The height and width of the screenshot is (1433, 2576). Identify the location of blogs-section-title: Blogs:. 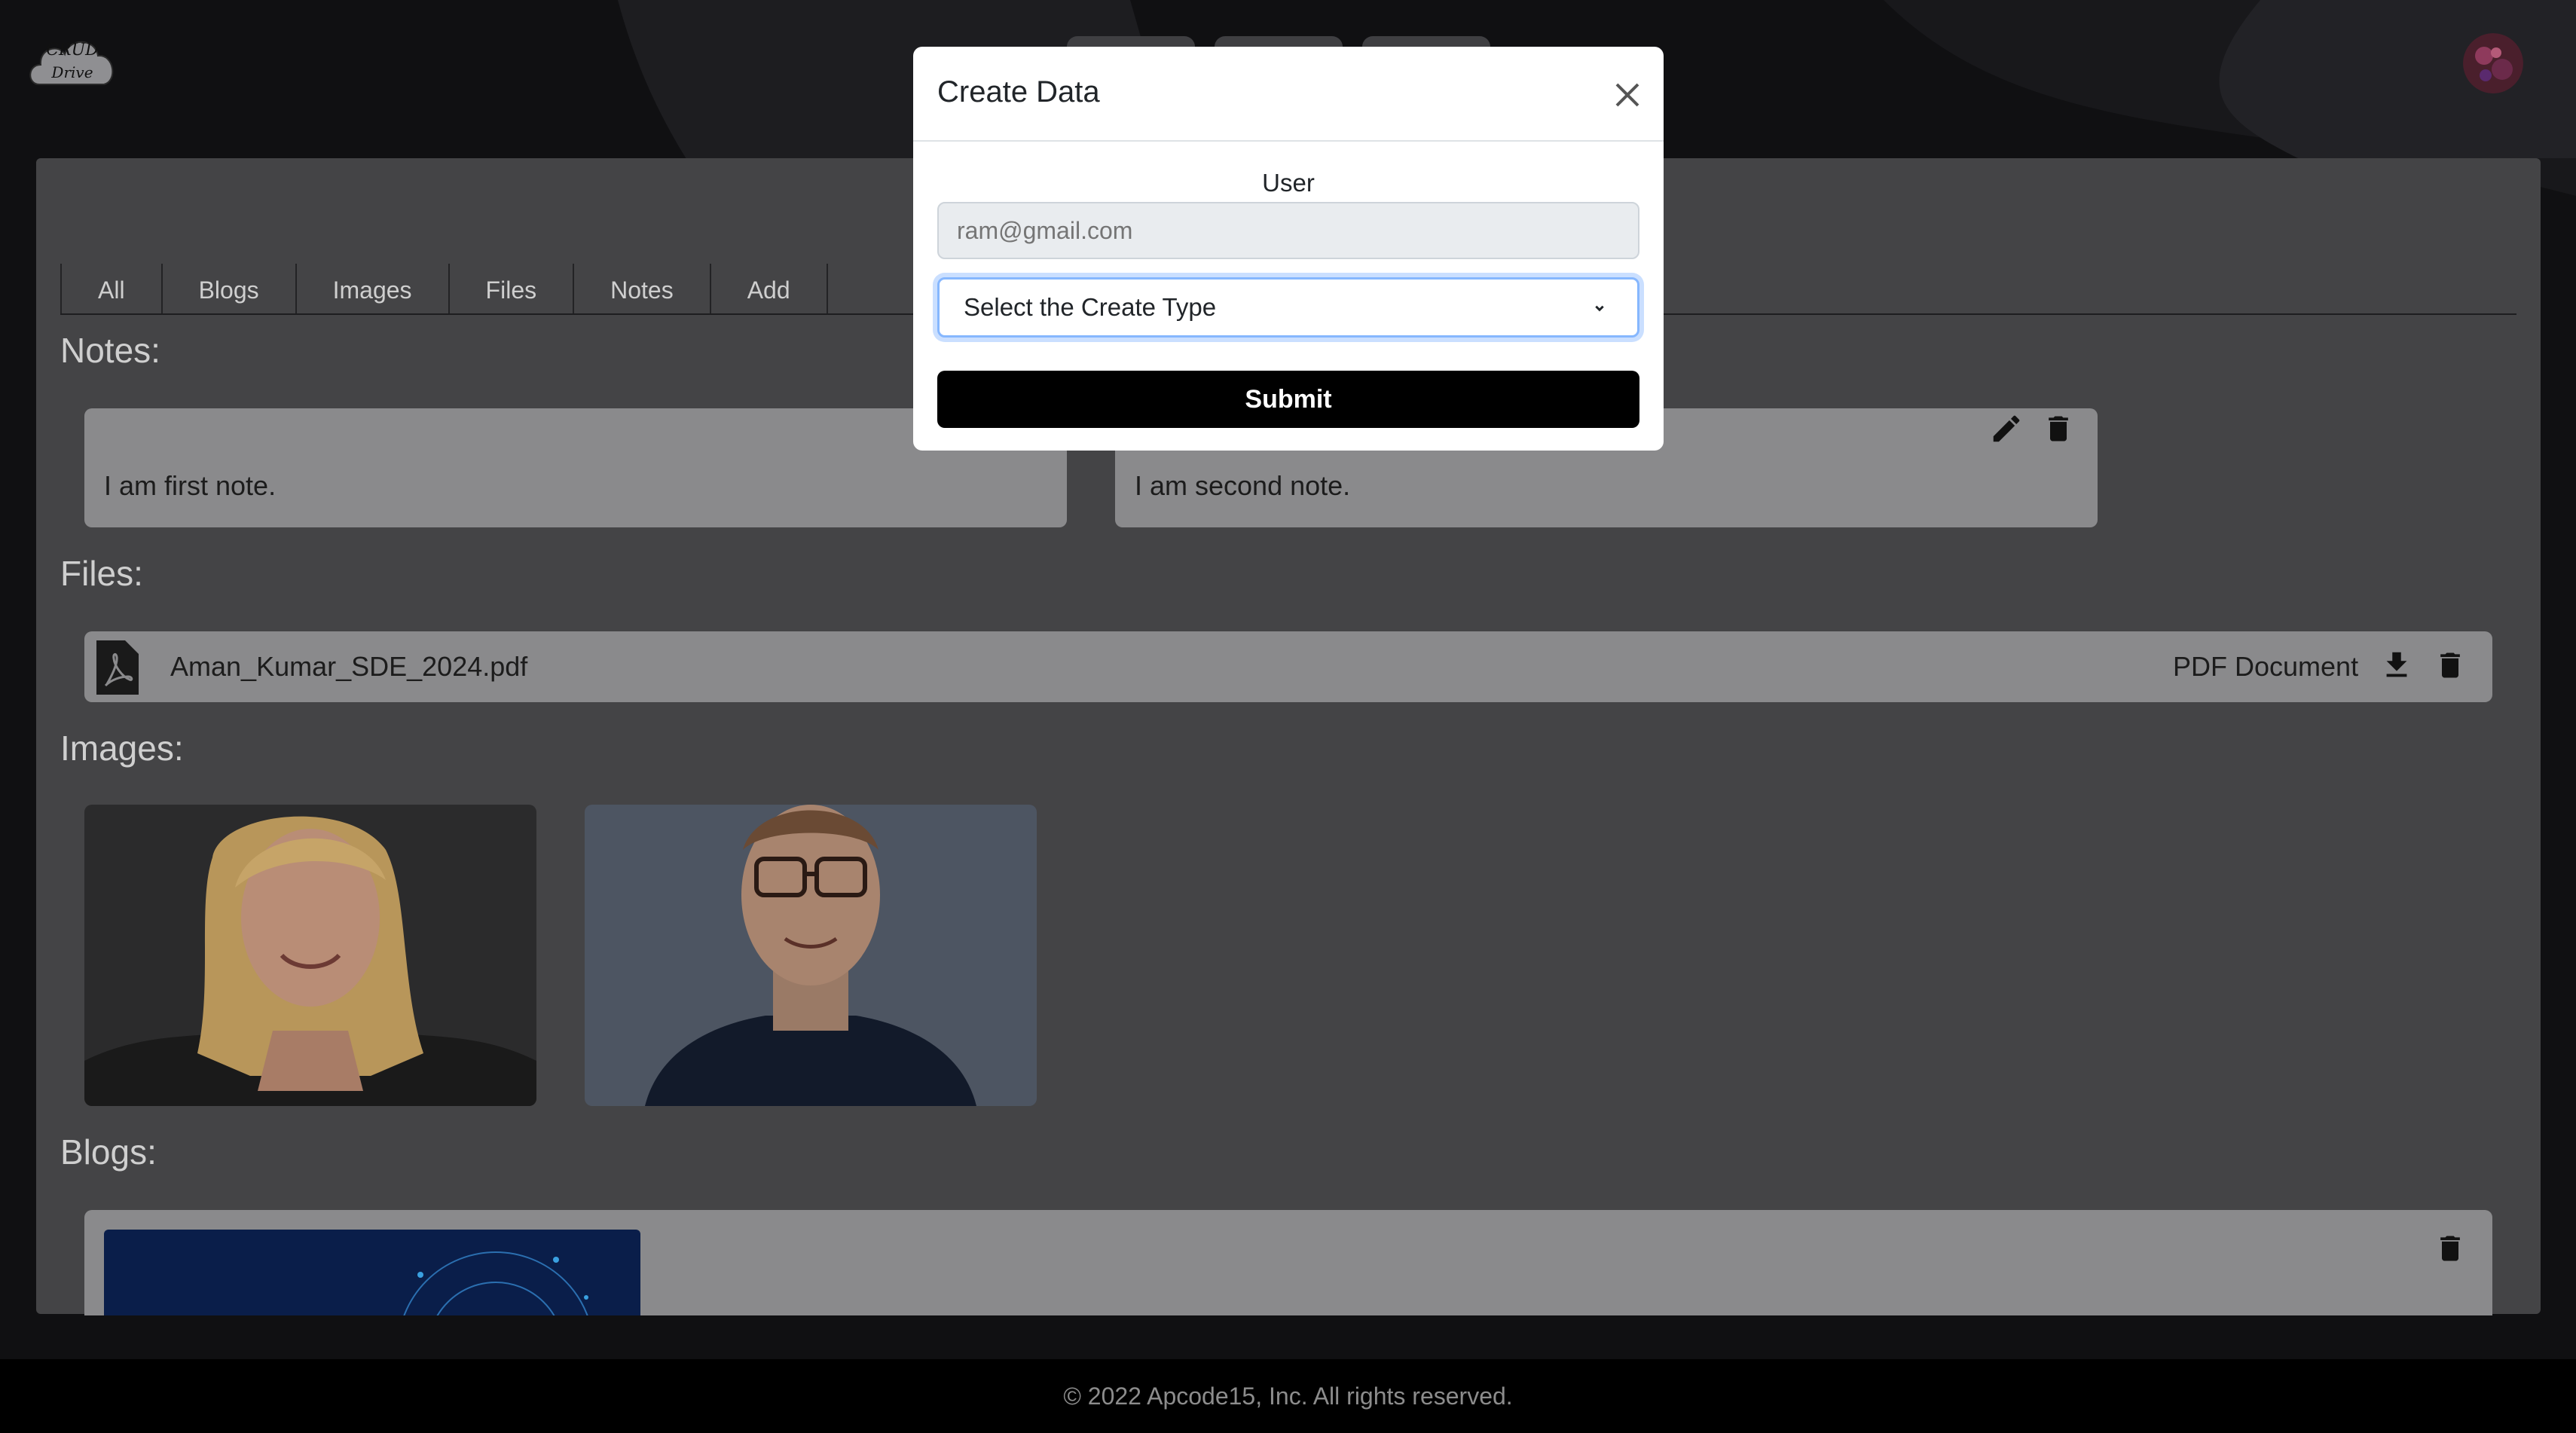
(108, 1152).